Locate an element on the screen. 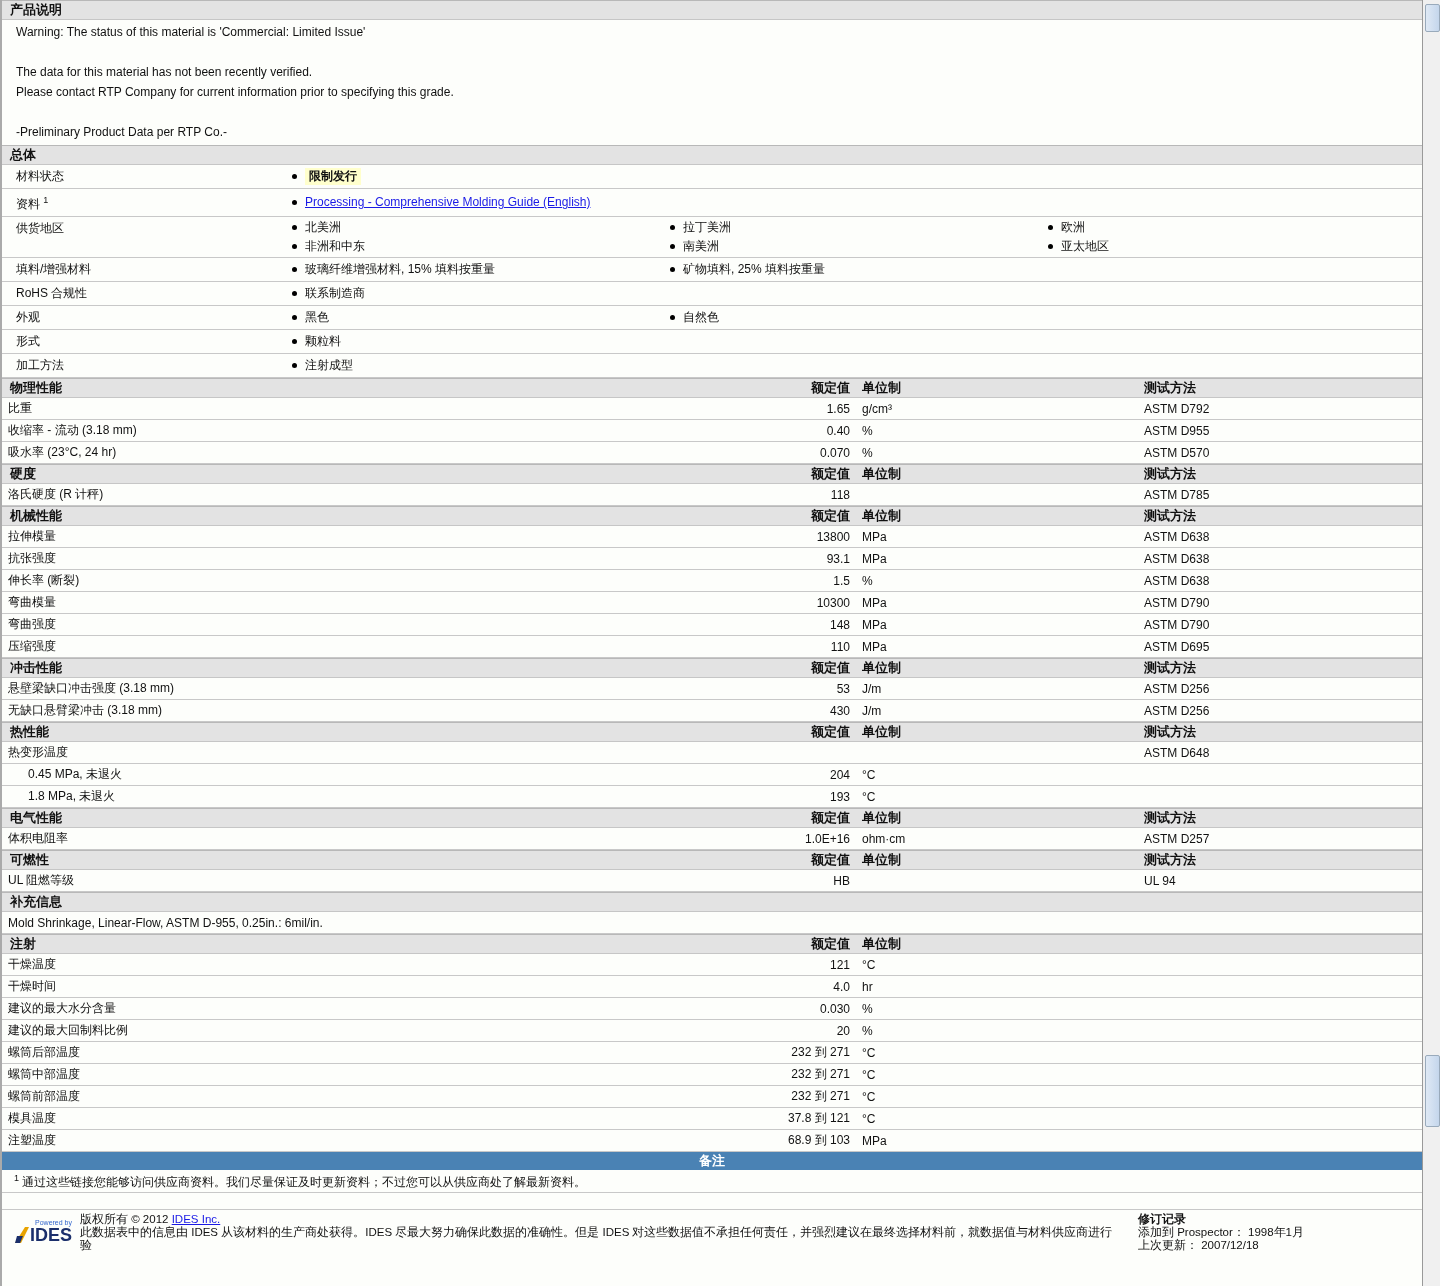 Image resolution: width=1440 pixels, height=1286 pixels. test-method: ASTM D955 is located at coordinates (1177, 430).